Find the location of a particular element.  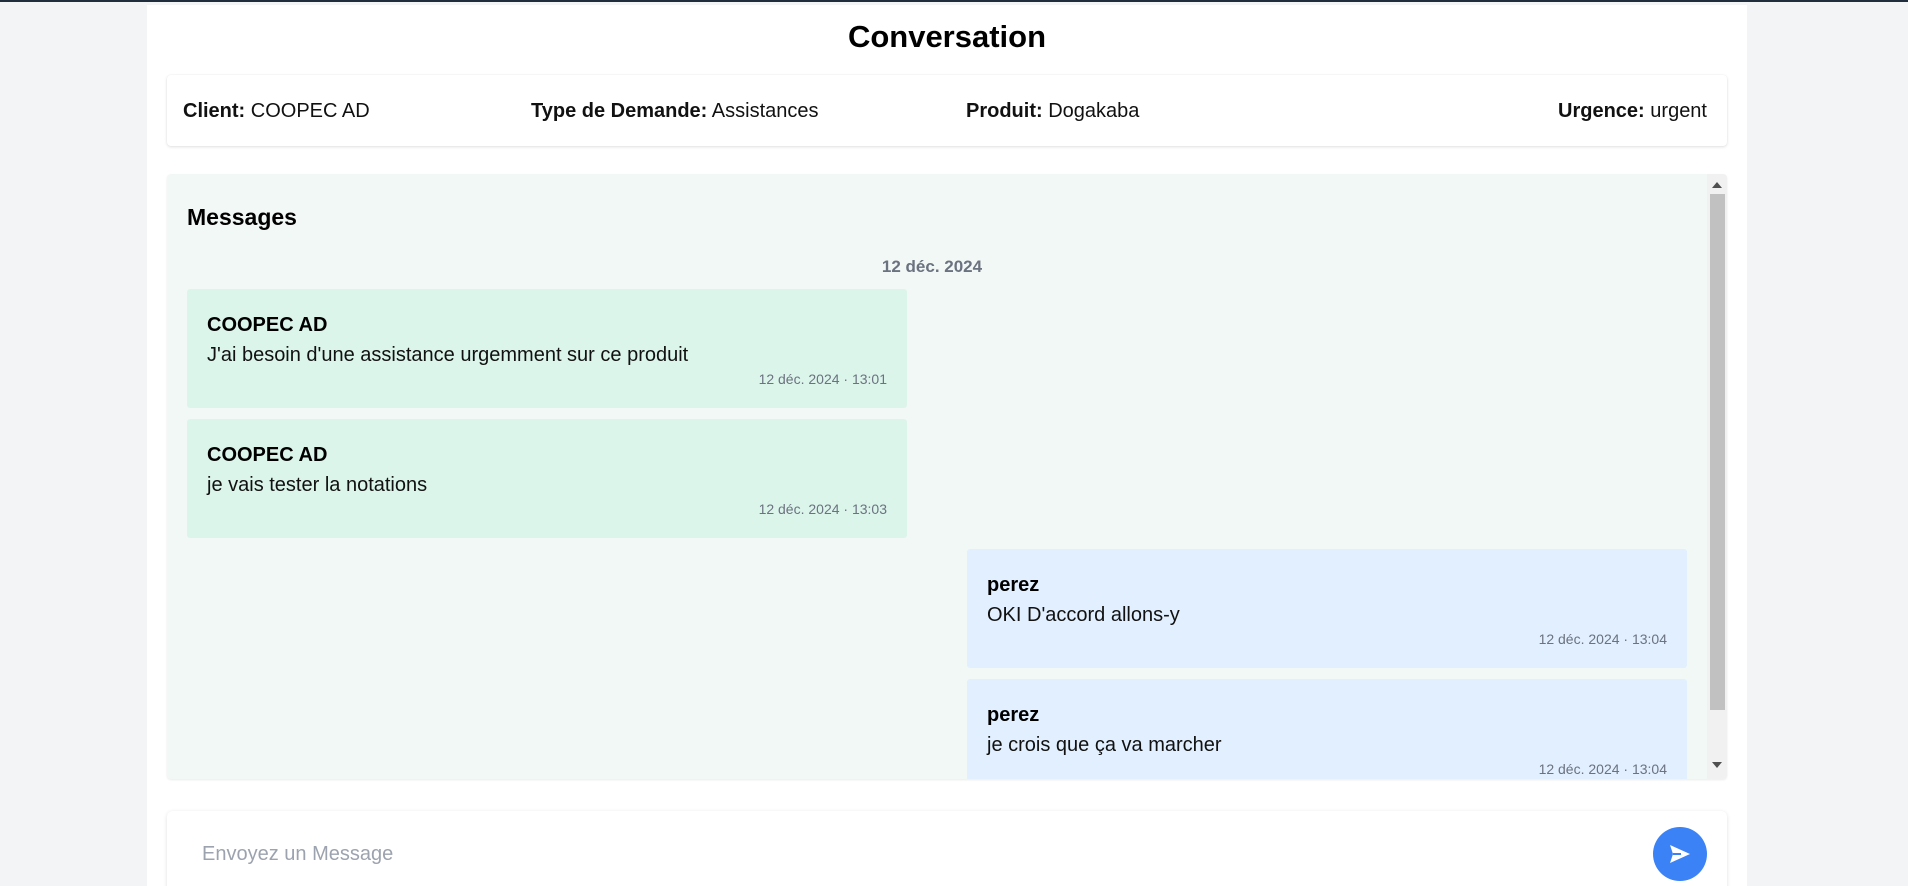

page-title: Conversation is located at coordinates (947, 36).